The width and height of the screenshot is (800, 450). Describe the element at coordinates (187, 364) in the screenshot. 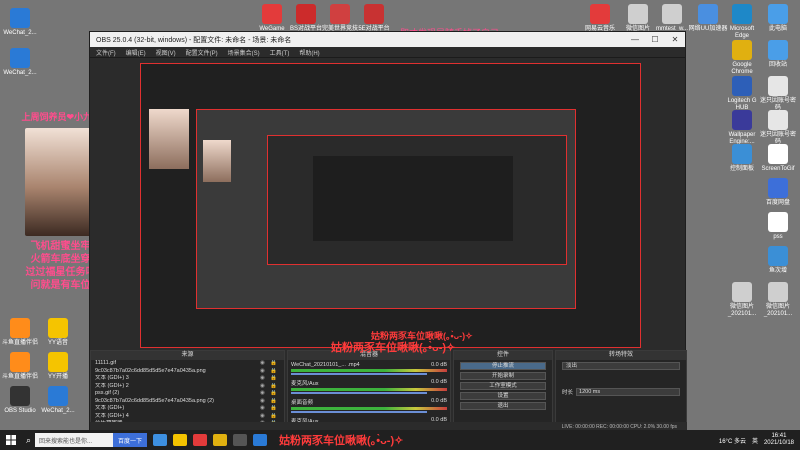

I see `source-row: 11111.gif ◉ 🔒` at that location.